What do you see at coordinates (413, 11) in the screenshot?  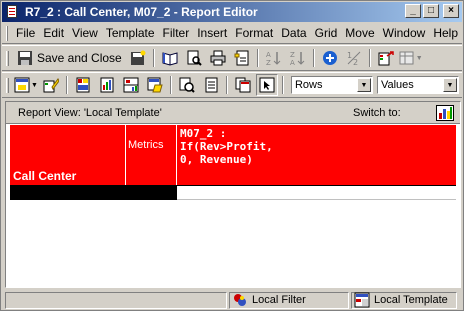 I see `minimize-button: _` at bounding box center [413, 11].